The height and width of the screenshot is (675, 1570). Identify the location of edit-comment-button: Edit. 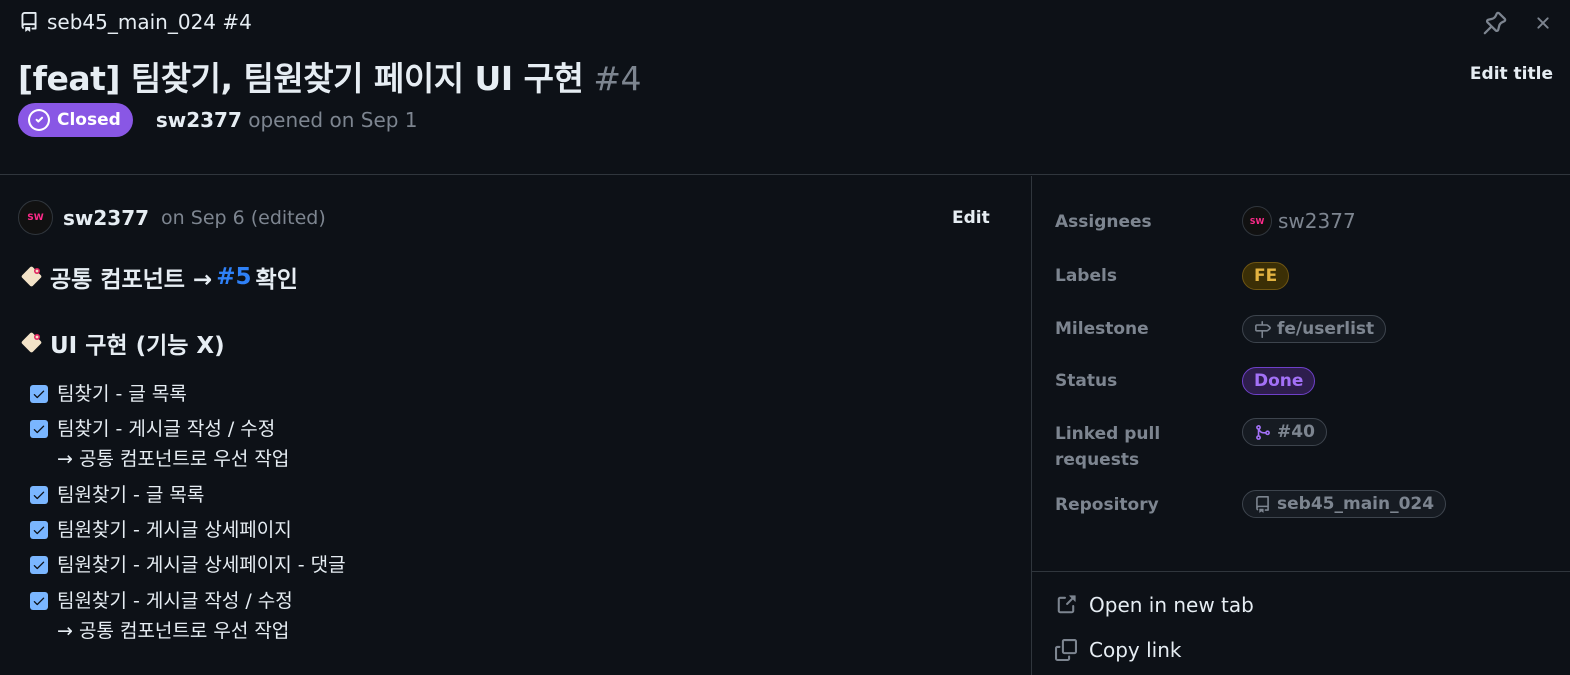
(971, 218).